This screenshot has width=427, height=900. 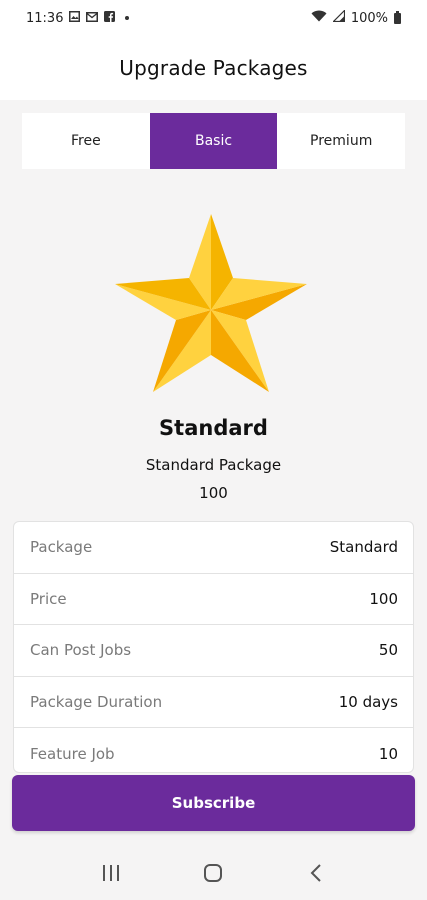 What do you see at coordinates (369, 18) in the screenshot?
I see `battery-percent: 100%` at bounding box center [369, 18].